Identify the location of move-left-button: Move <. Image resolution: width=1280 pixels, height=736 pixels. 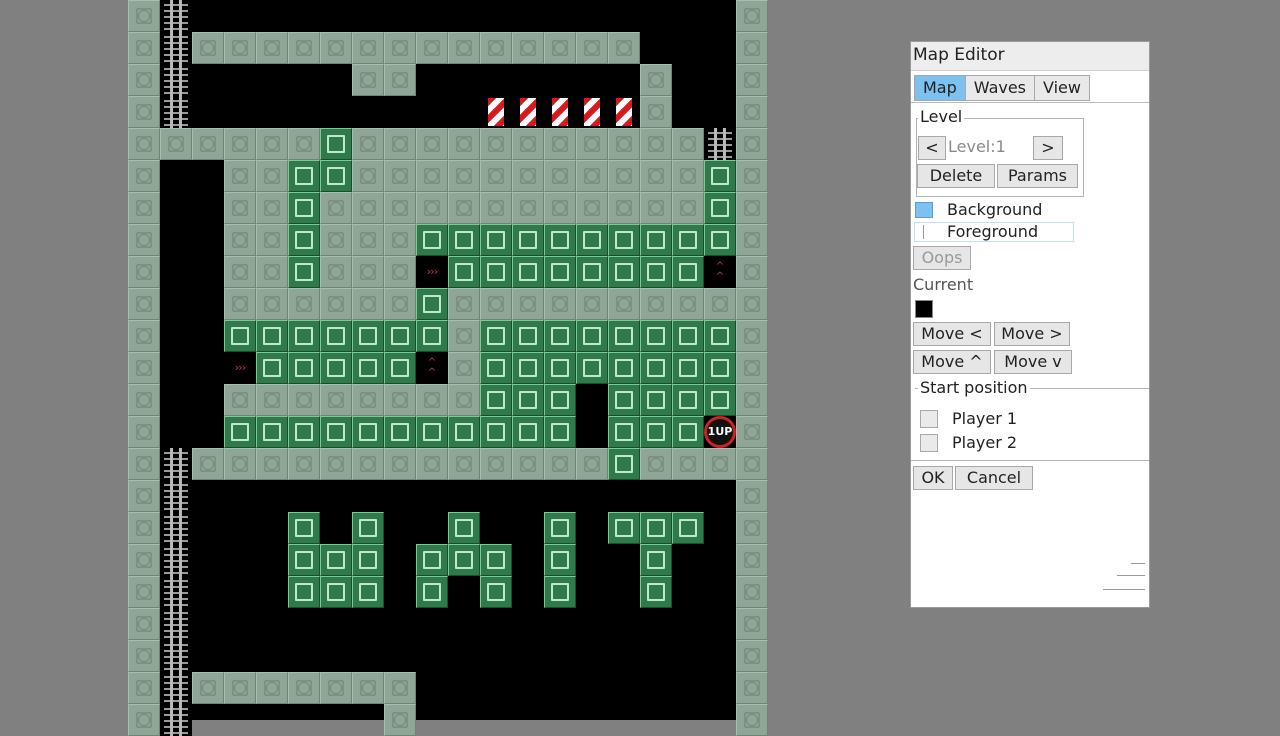
(952, 334).